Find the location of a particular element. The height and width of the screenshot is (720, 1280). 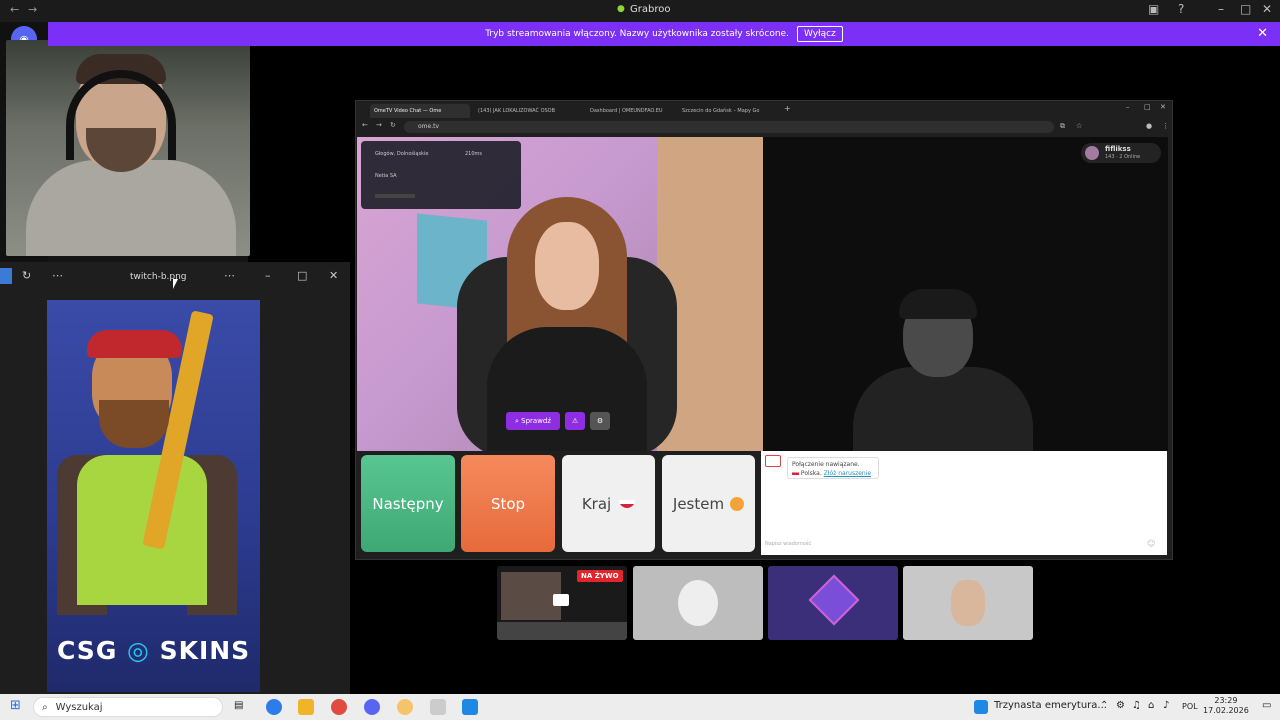

gear-icon: ⚙ is located at coordinates (600, 421).